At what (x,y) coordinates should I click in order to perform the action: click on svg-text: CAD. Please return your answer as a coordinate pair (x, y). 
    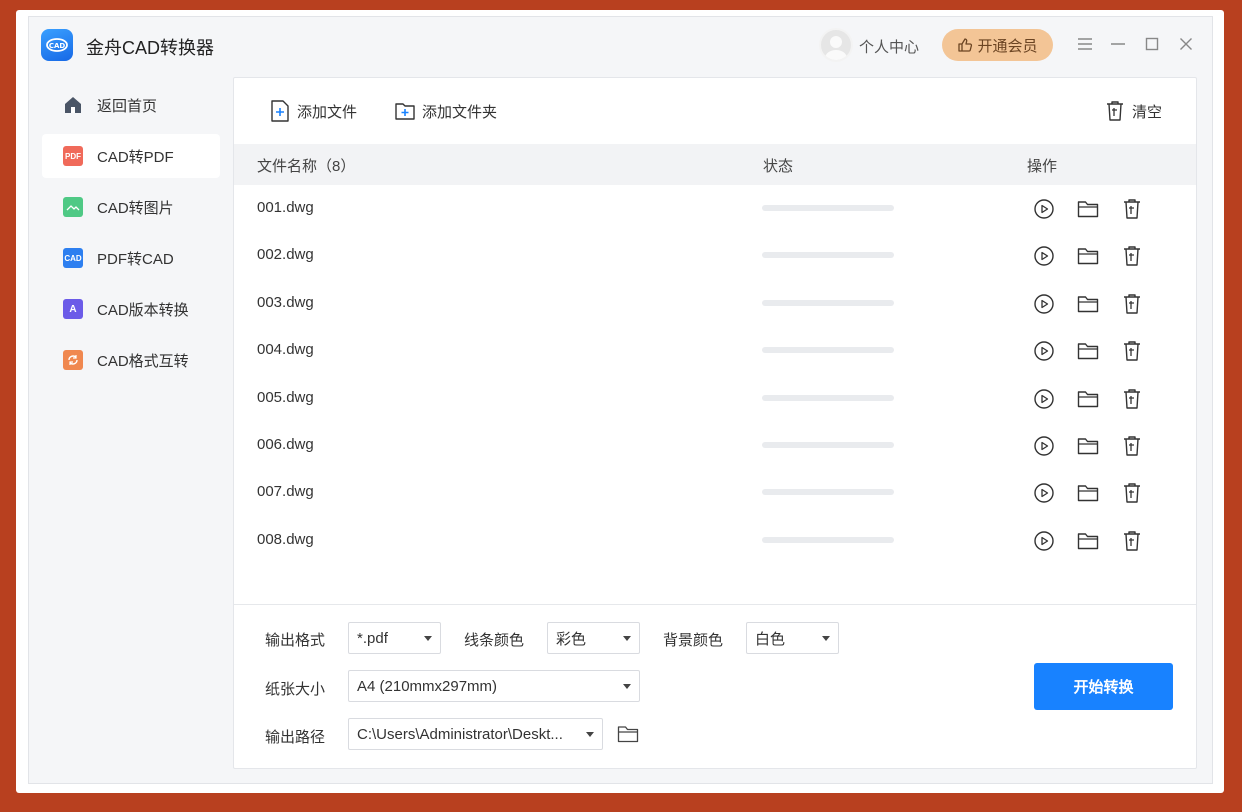
    Looking at the image, I should click on (57, 46).